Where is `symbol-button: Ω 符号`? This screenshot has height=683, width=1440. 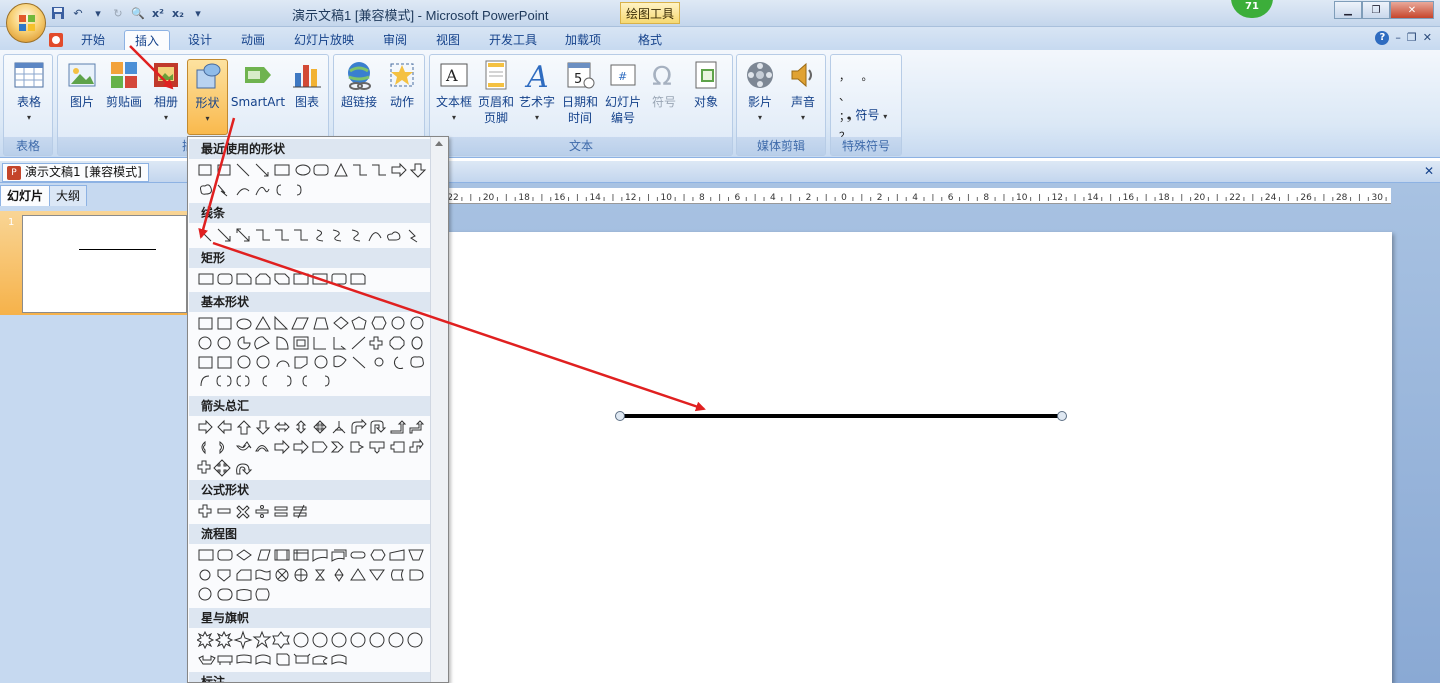 symbol-button: Ω 符号 is located at coordinates (664, 84).